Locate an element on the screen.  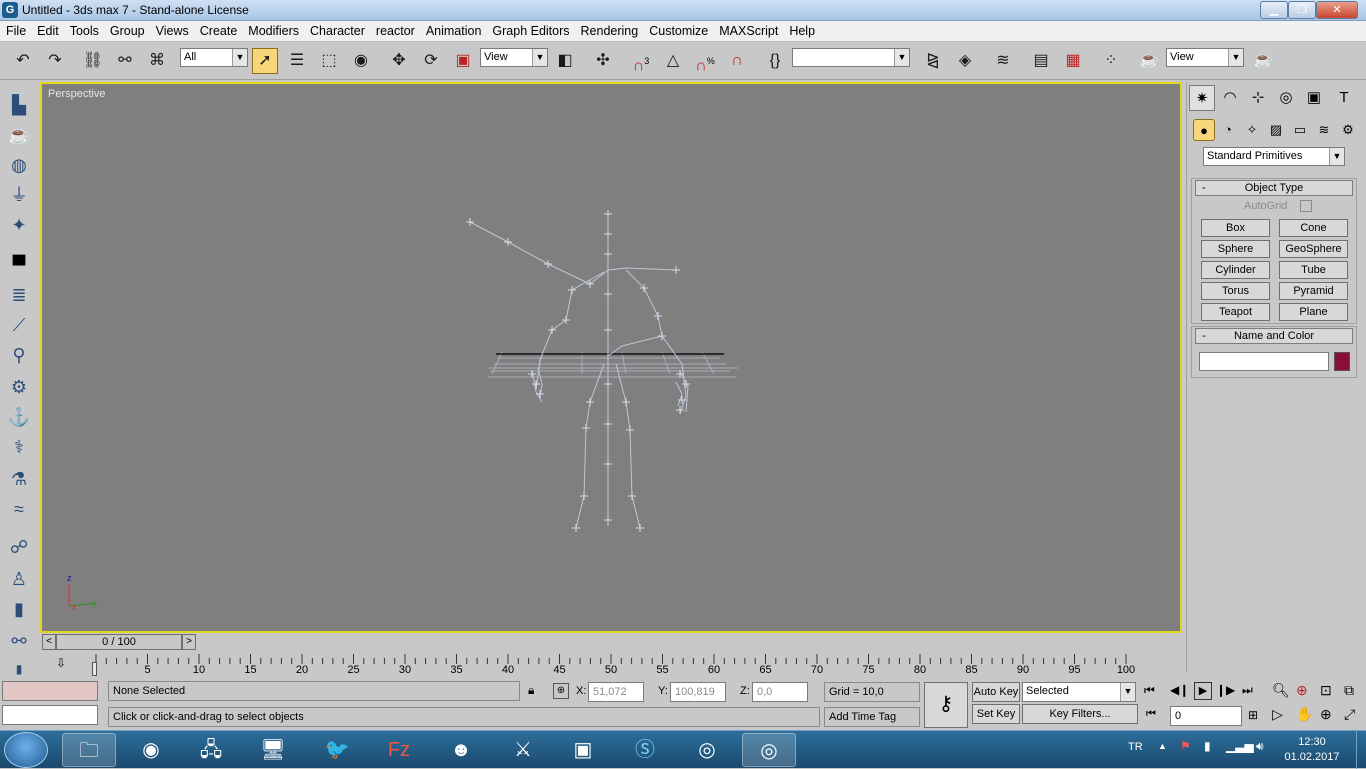
zoom-extents-all-icon: ⧉ is located at coordinates (1349, 690).